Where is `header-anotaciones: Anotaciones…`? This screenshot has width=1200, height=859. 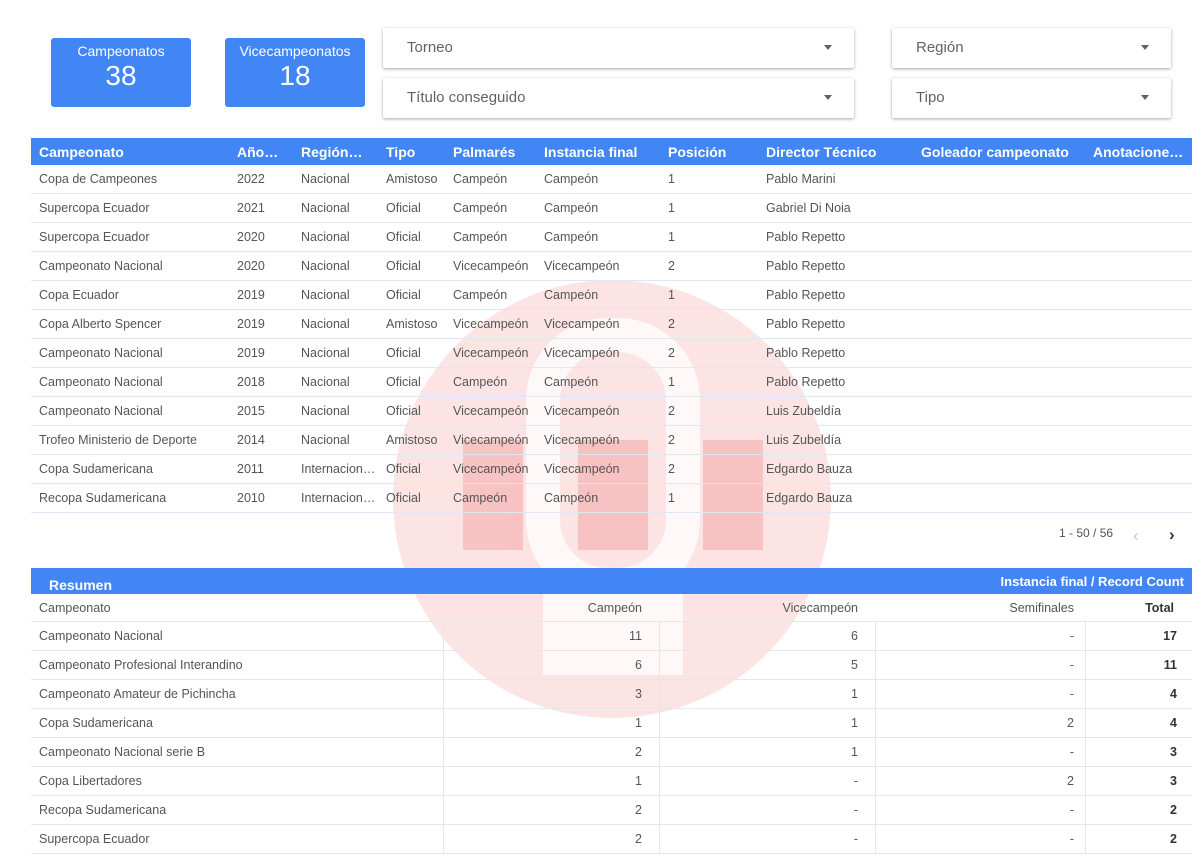 header-anotaciones: Anotaciones… is located at coordinates (1141, 152).